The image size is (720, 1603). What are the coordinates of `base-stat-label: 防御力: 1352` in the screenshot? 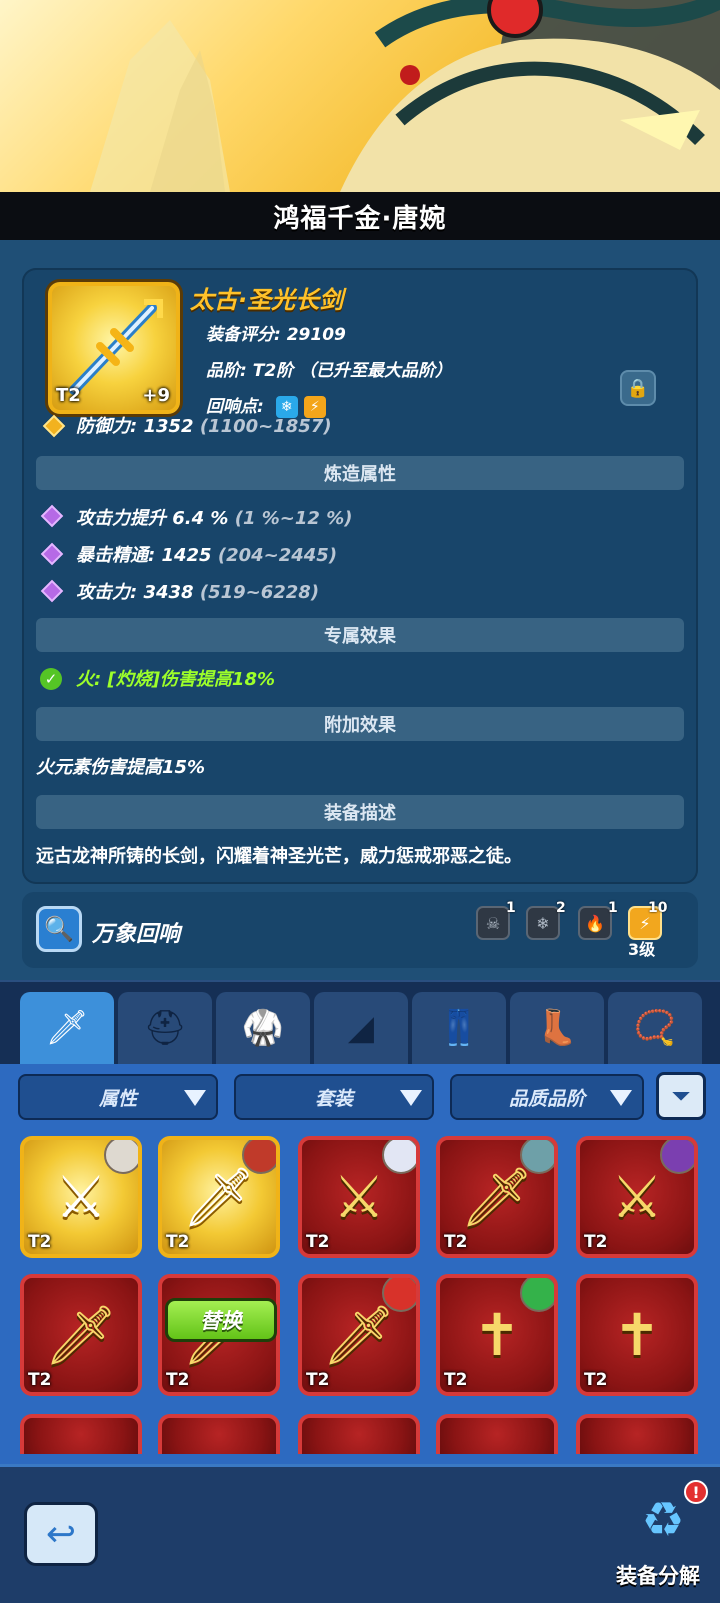 It's located at (135, 426).